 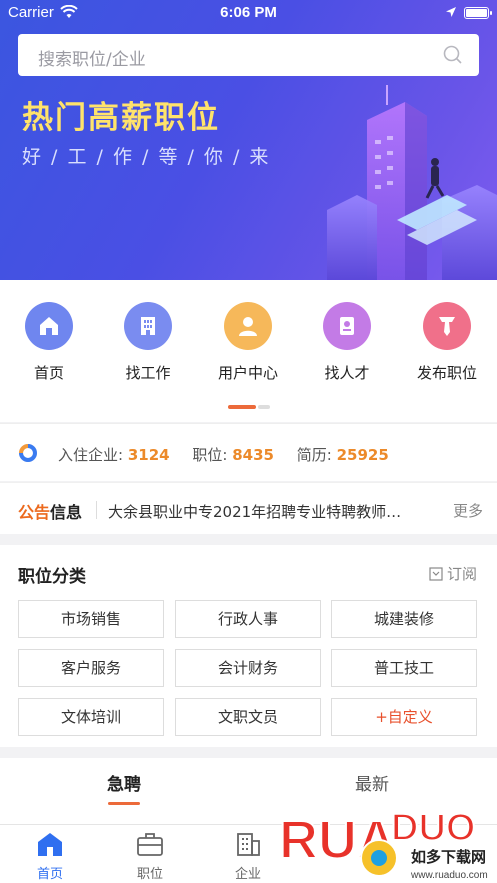 I want to click on bottom-nav-home: 首页, so click(x=50, y=856).